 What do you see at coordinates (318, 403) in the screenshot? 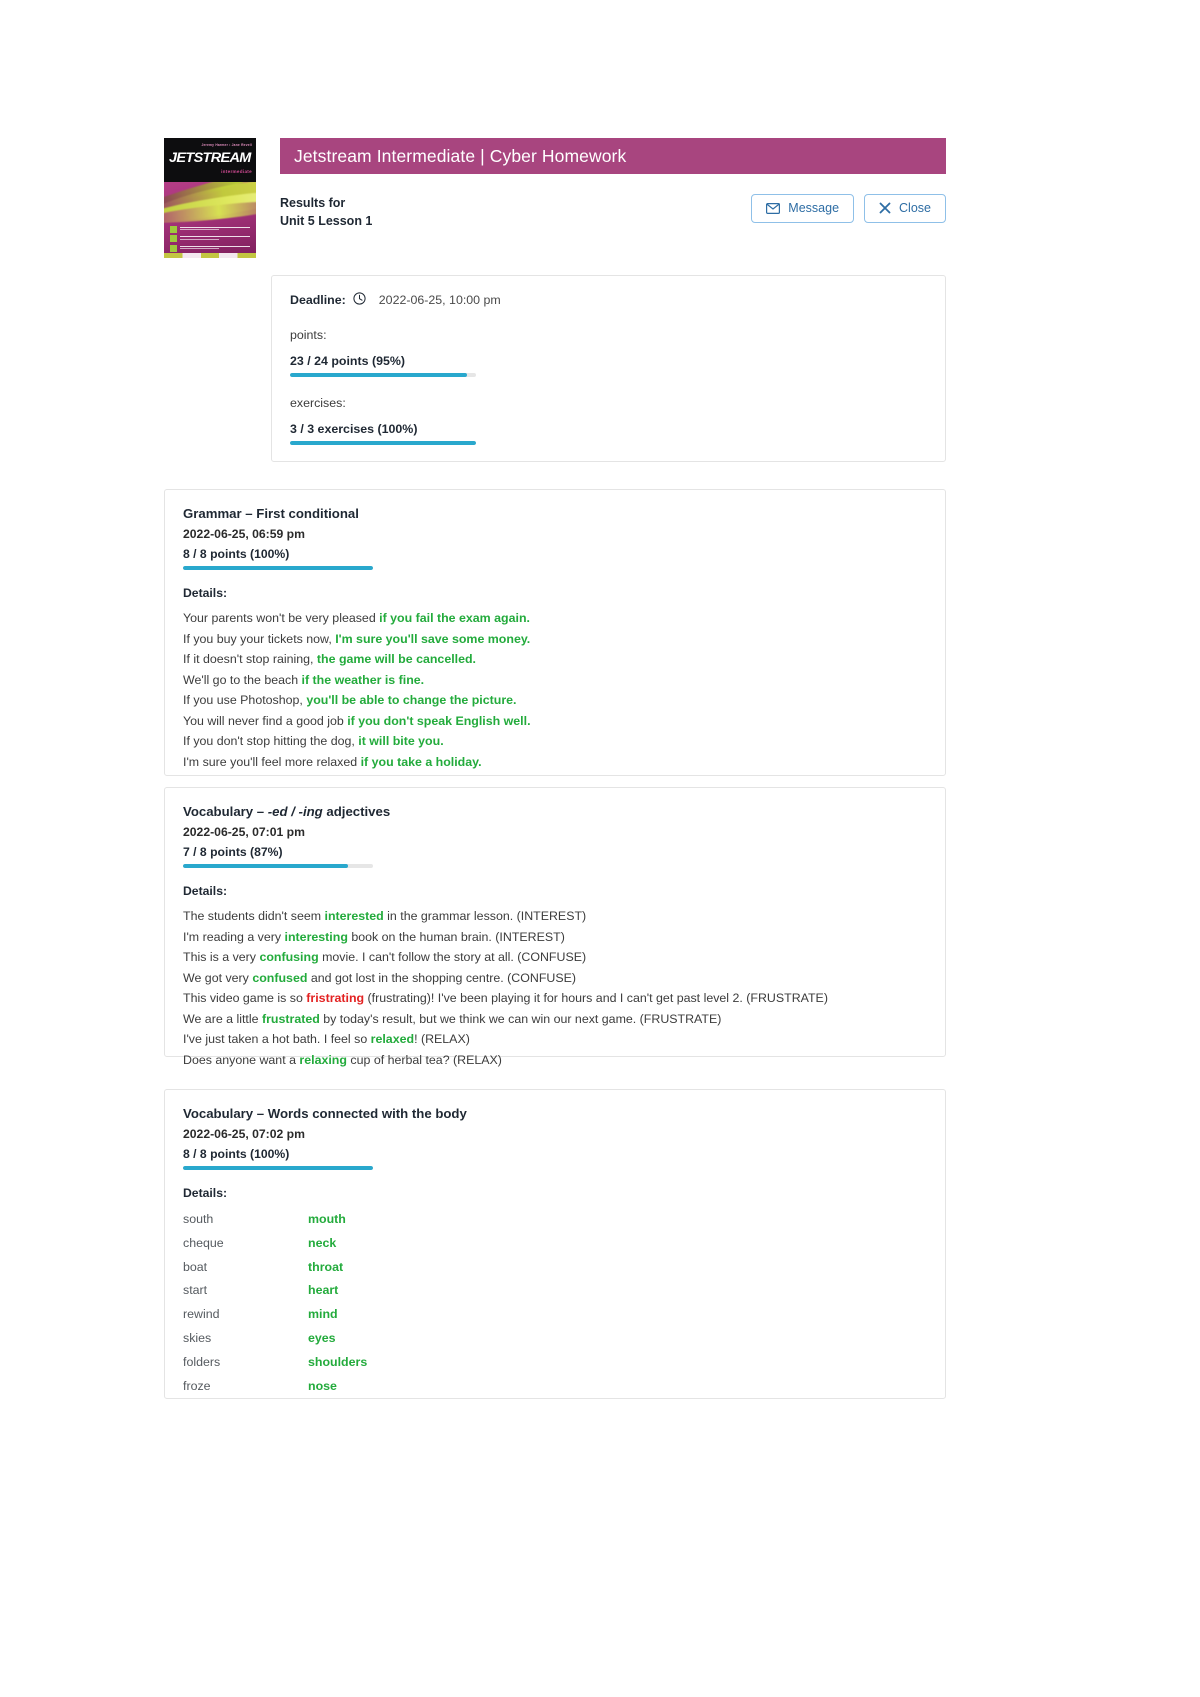
I see `exercises-label: exercises:` at bounding box center [318, 403].